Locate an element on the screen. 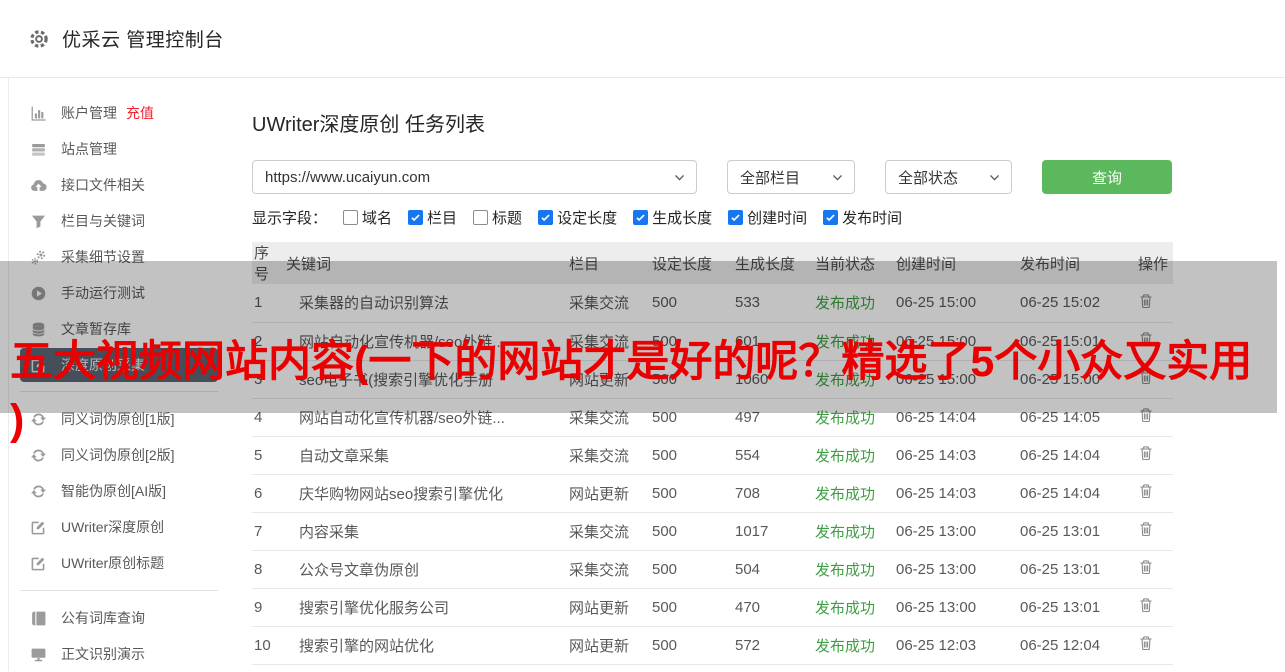 This screenshot has height=672, width=1285. sidebar-item: 同义词伪原创[2版] is located at coordinates (125, 455).